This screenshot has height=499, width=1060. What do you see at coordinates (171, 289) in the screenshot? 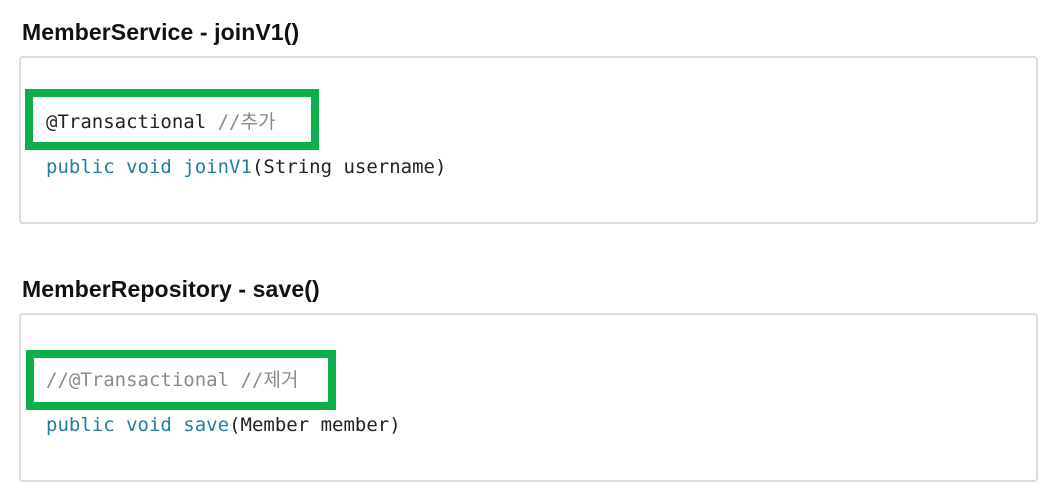
I see `section-title-member-repository: MemberRepository - save()` at bounding box center [171, 289].